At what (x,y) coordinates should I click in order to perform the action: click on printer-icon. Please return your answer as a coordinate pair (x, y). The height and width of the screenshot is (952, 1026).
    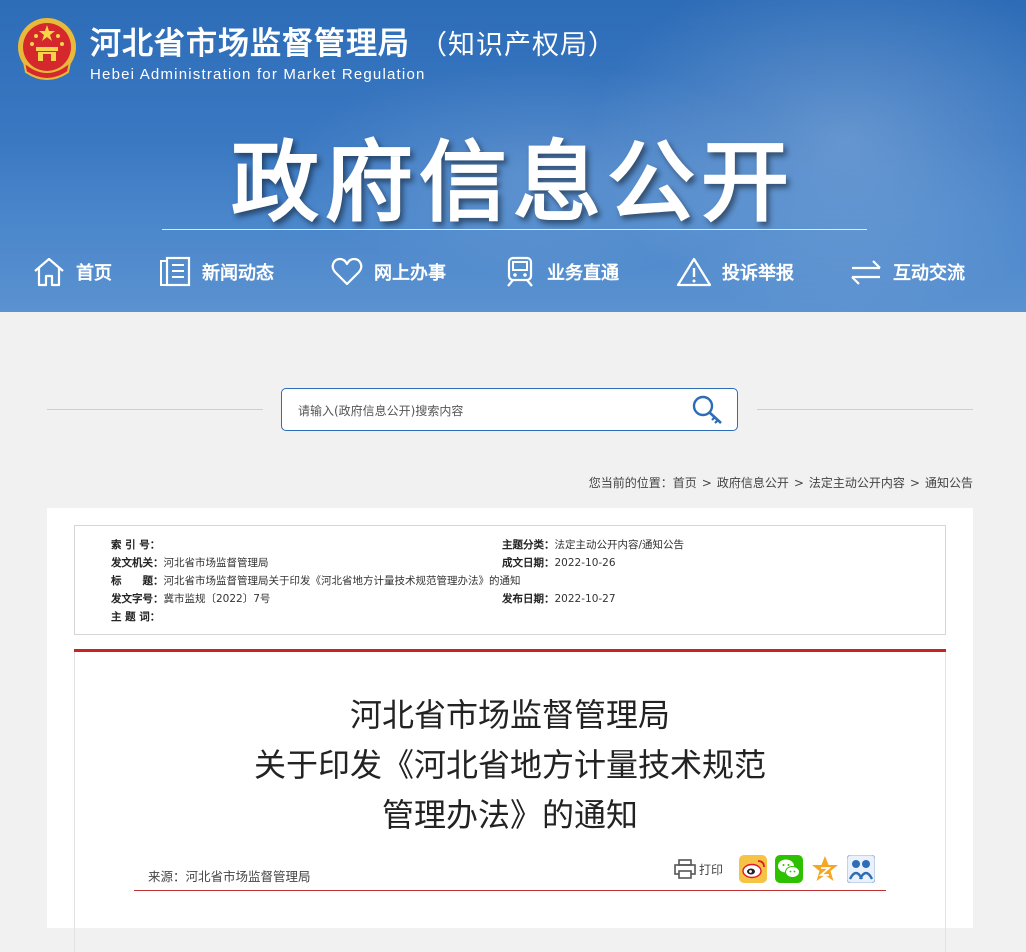
    Looking at the image, I should click on (685, 869).